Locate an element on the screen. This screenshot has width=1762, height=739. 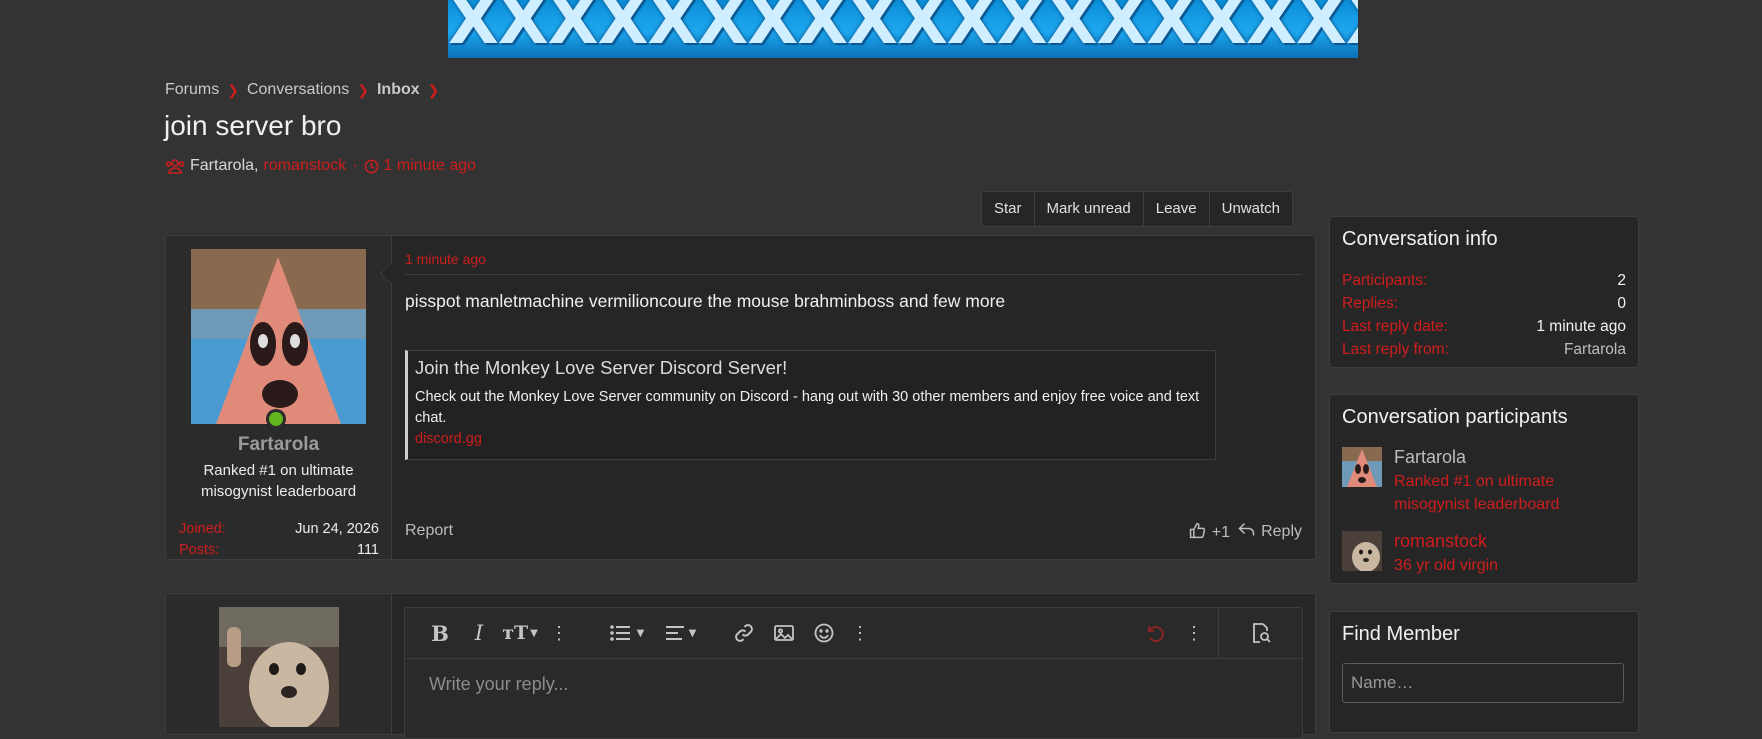
reply-user-panel is located at coordinates (279, 664).